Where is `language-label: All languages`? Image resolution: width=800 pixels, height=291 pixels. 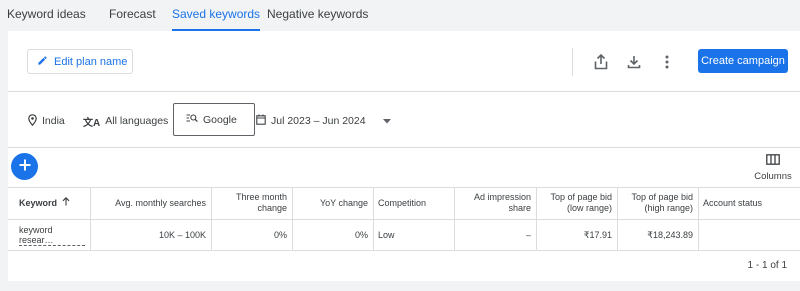 language-label: All languages is located at coordinates (137, 121).